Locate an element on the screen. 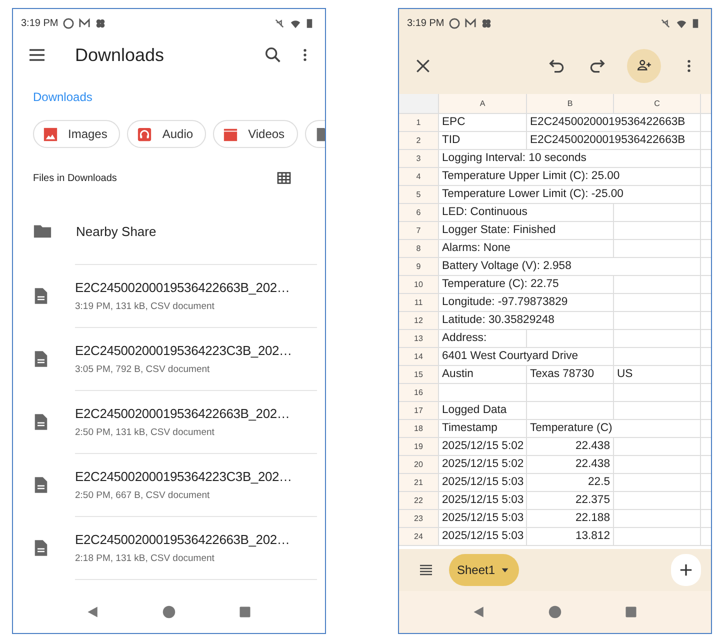 Image resolution: width=714 pixels, height=636 pixels. row-header: 4 is located at coordinates (419, 177).